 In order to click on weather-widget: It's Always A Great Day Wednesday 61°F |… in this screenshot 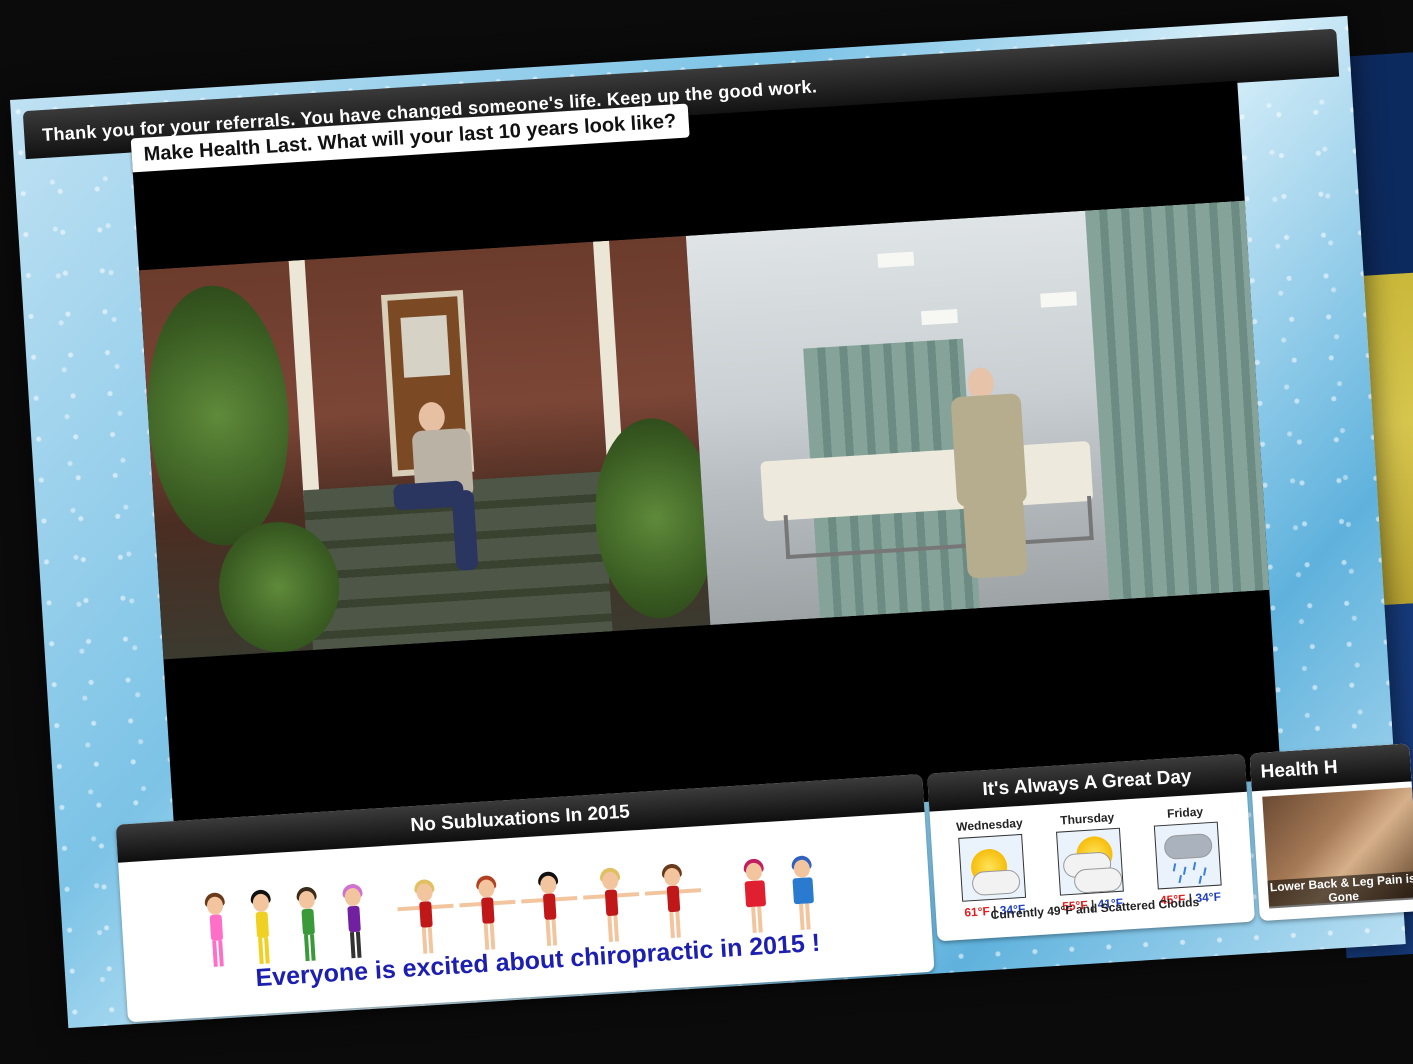, I will do `click(1091, 847)`.